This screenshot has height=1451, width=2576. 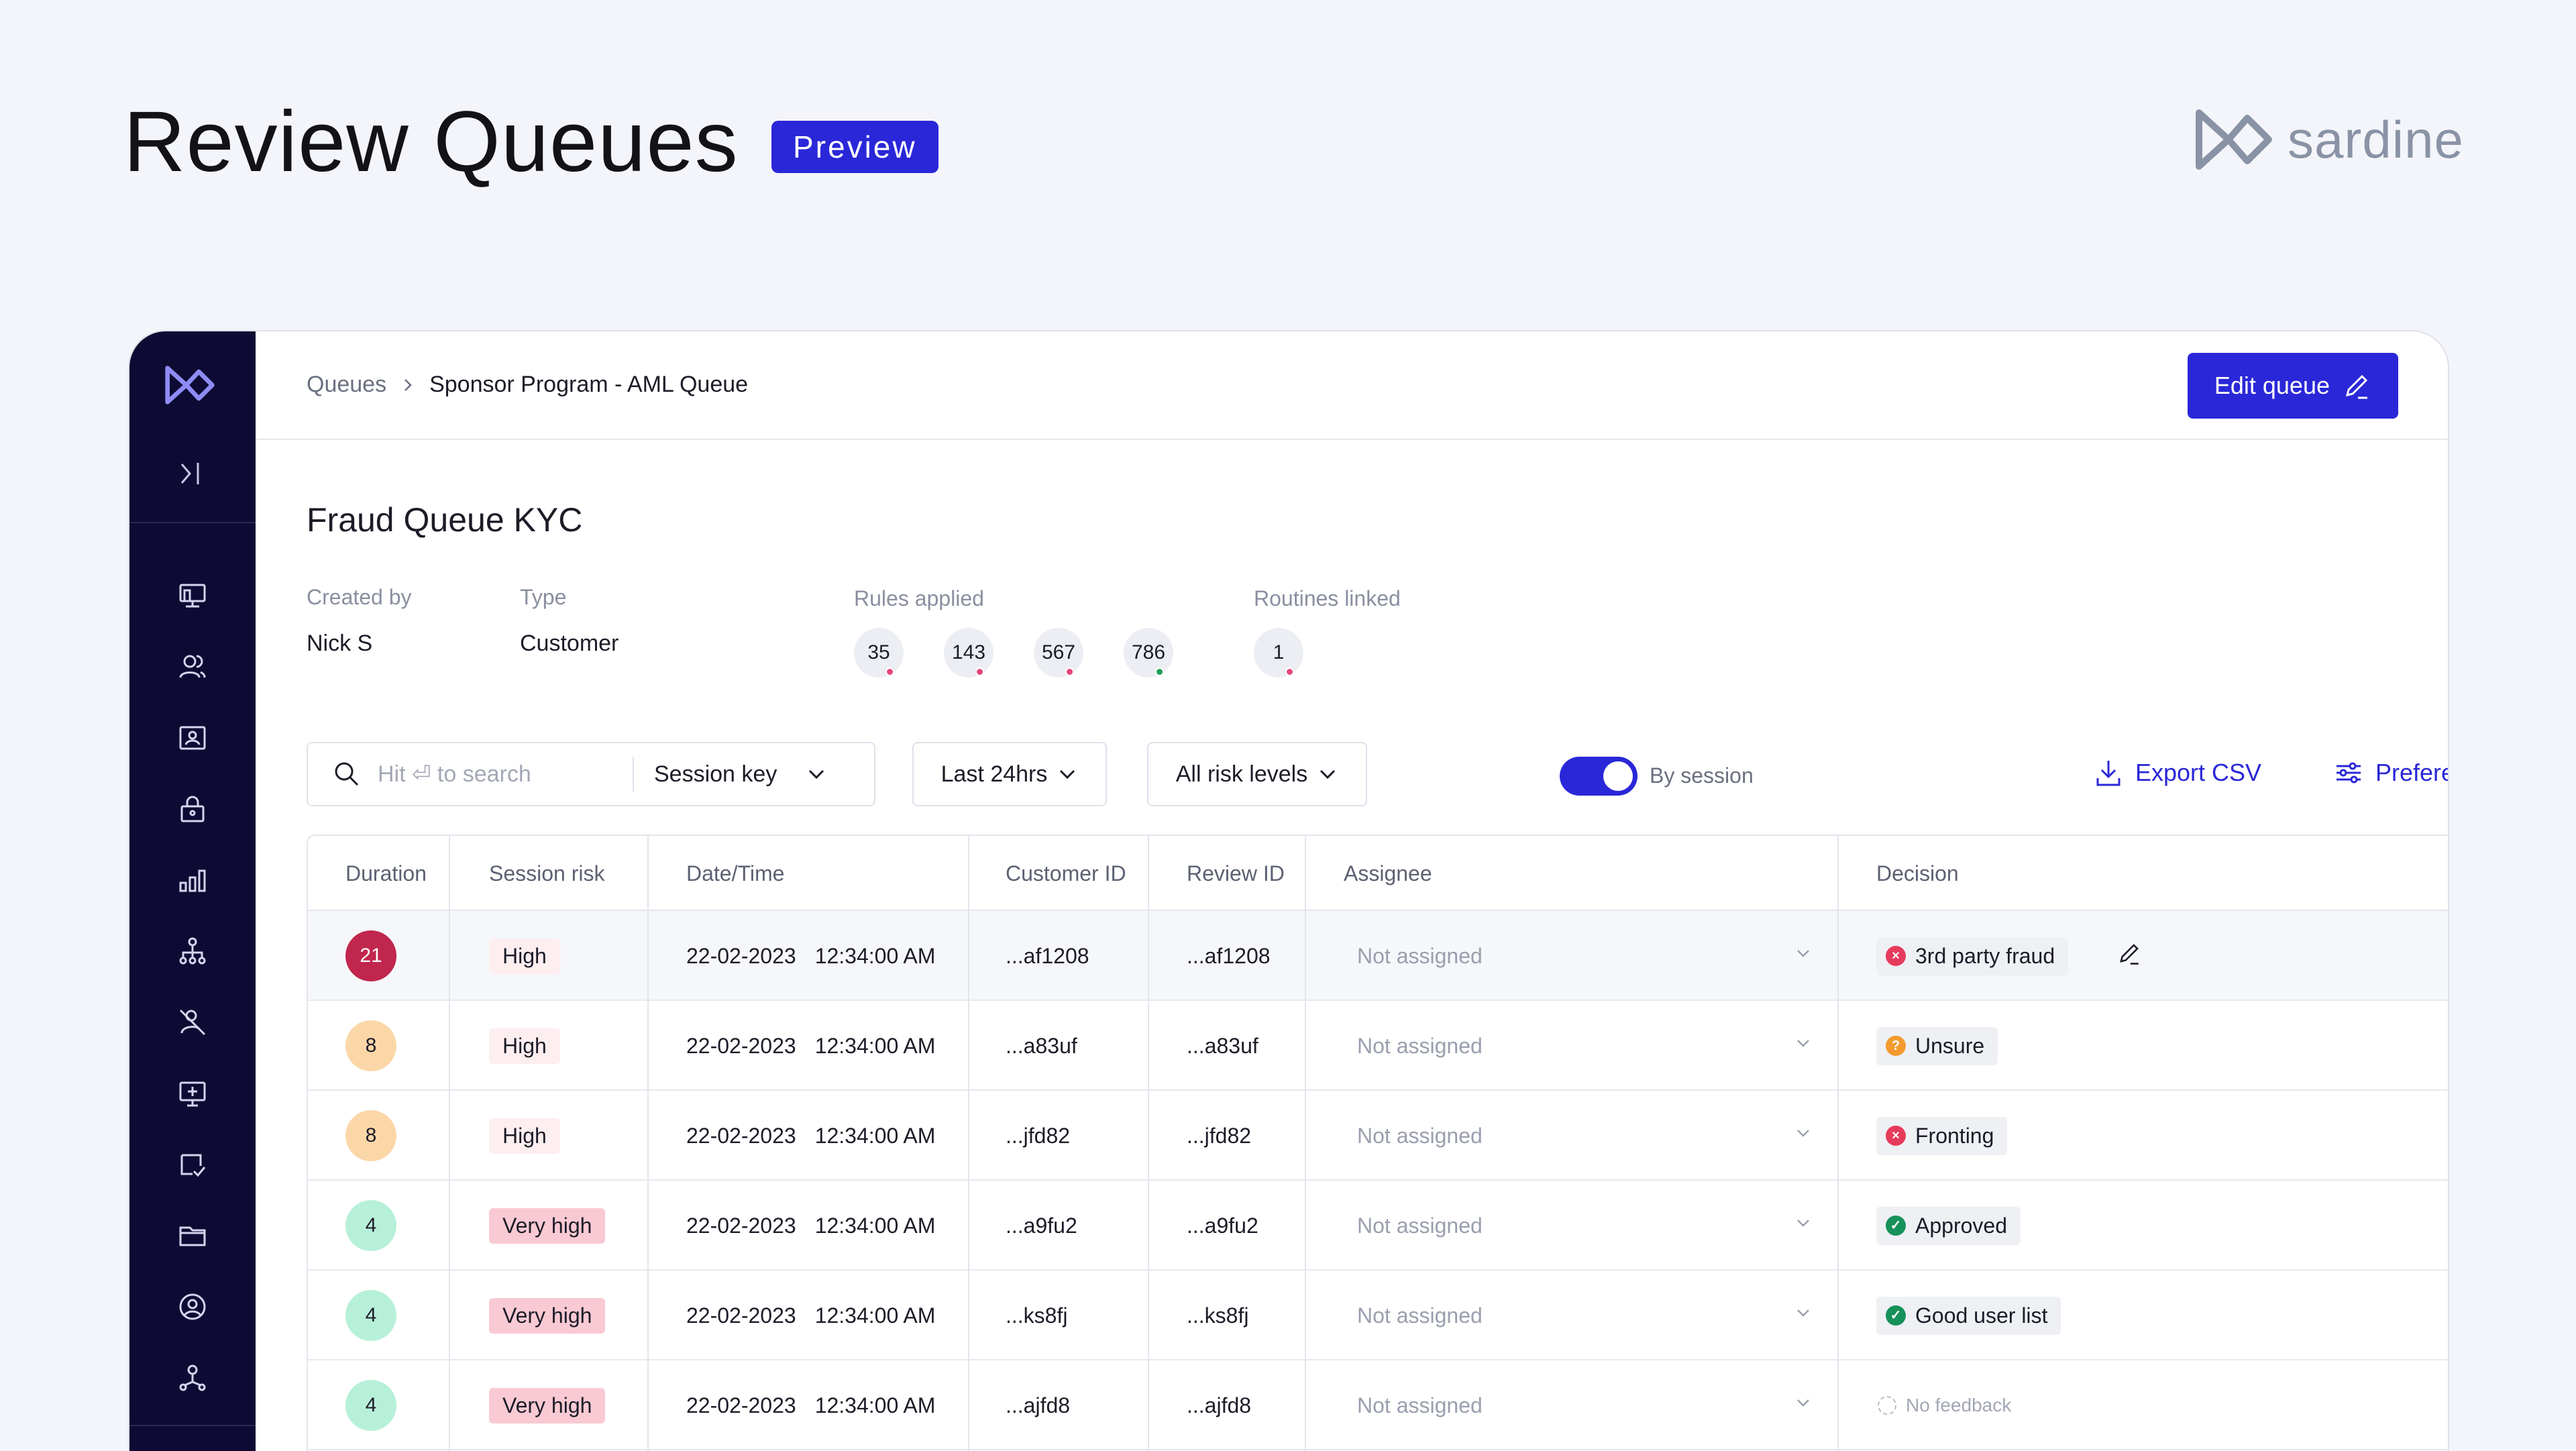 I want to click on export-csv-button: Export CSV, so click(x=2177, y=773).